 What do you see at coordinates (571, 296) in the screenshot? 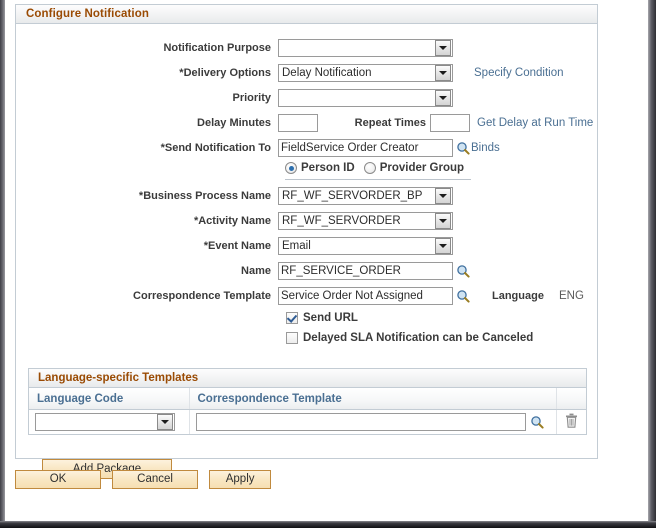
I see `language-value: ENG` at bounding box center [571, 296].